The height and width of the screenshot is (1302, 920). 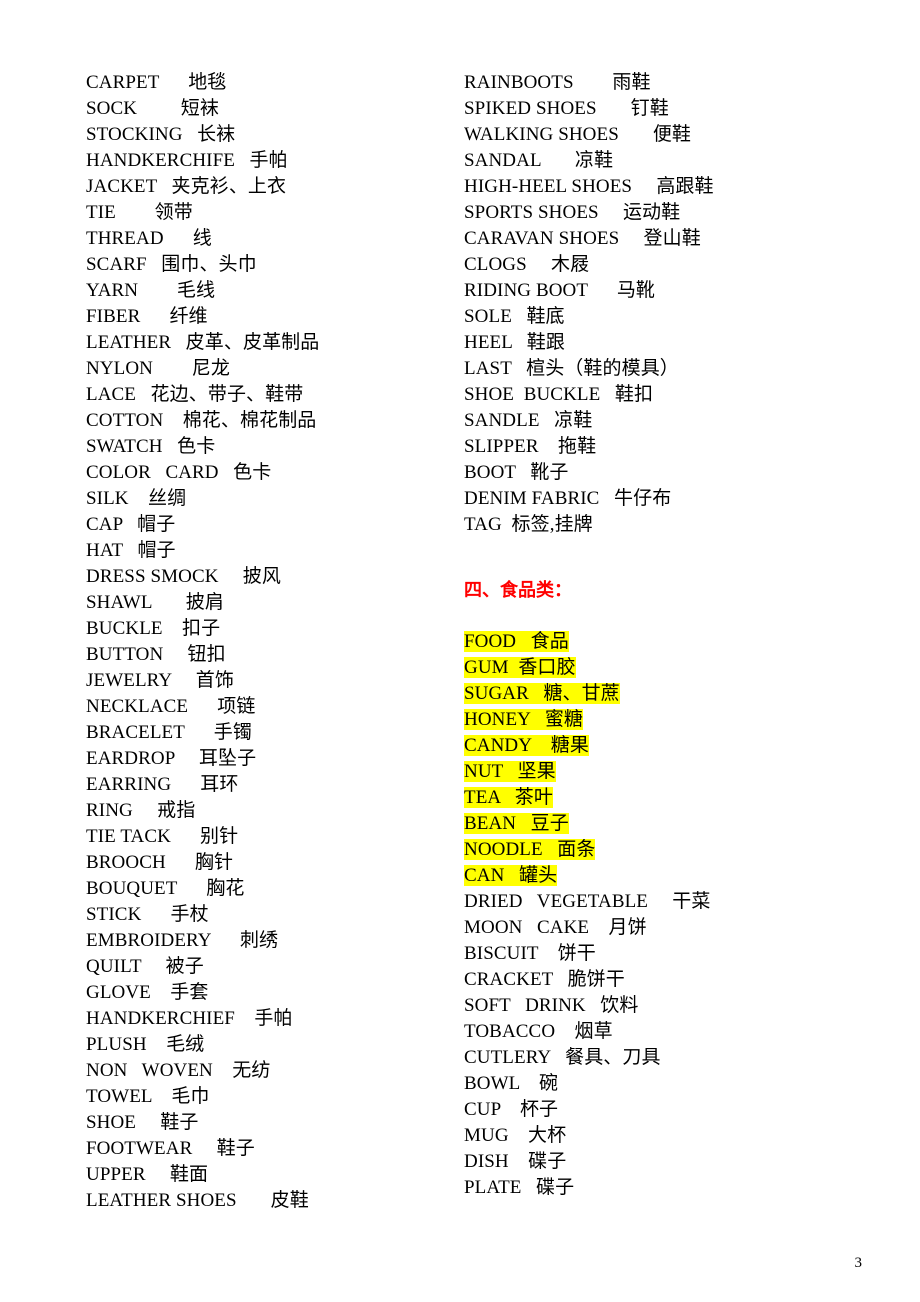 I want to click on vocab-entry: BOOT 靴子, so click(x=516, y=472).